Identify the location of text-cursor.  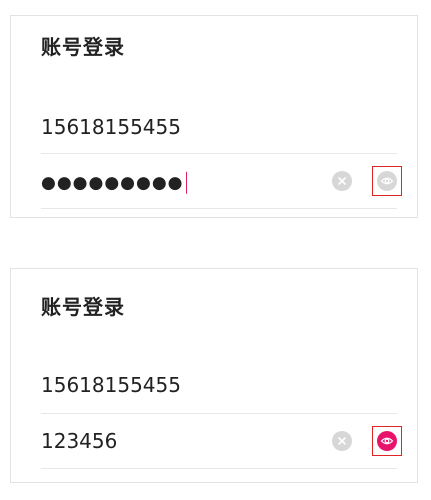
(186, 182).